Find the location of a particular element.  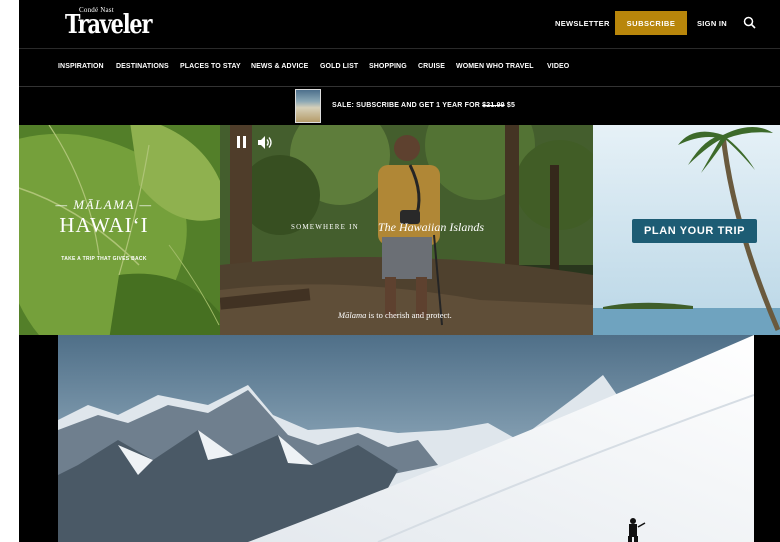

caption-rest: is to cherish and protect. is located at coordinates (409, 315).